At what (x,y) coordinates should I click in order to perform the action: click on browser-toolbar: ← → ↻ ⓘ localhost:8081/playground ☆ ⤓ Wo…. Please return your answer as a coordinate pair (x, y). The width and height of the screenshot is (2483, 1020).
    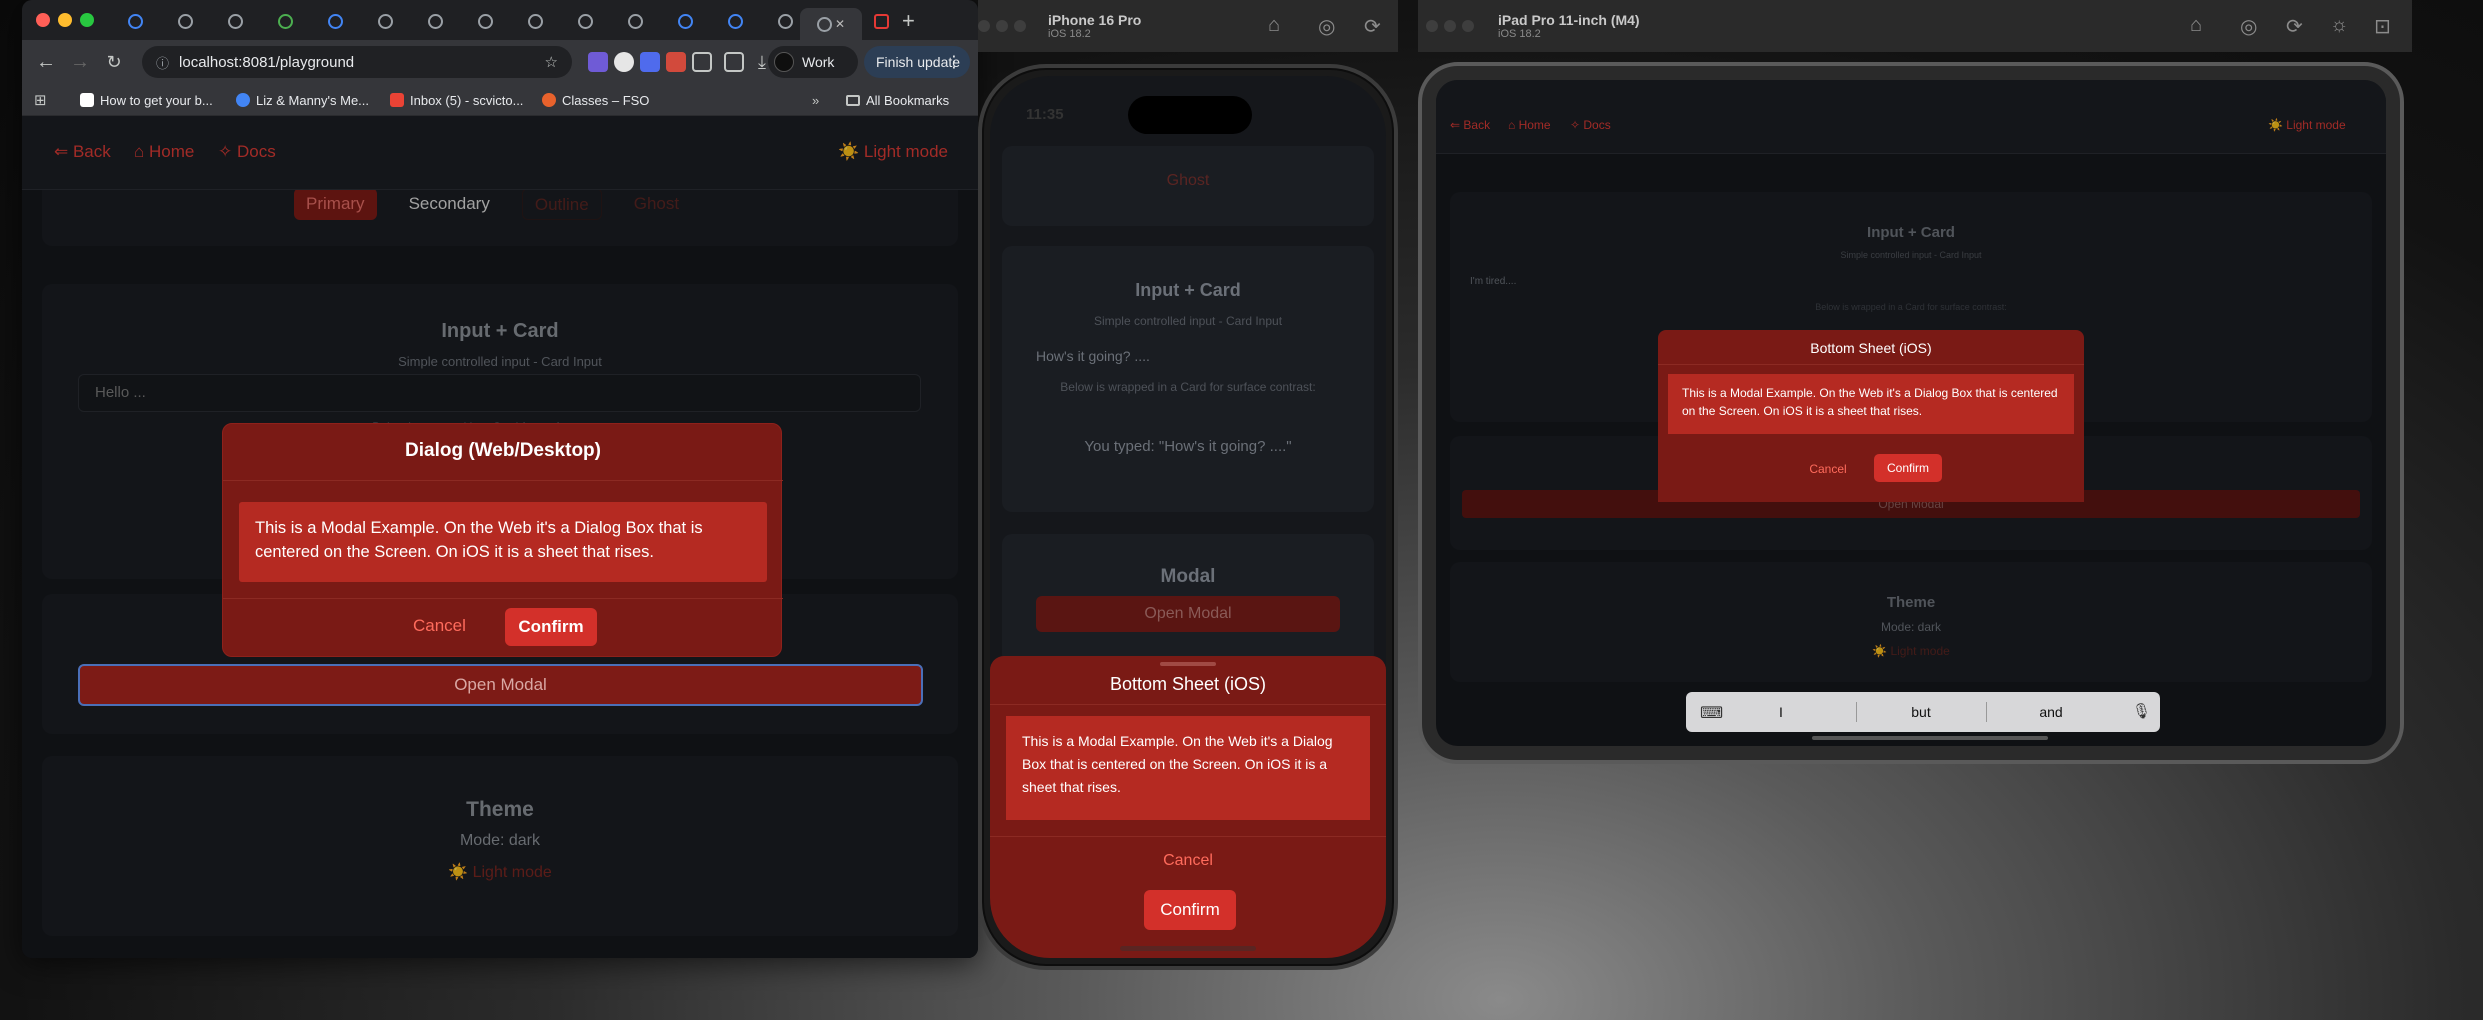
    Looking at the image, I should click on (500, 62).